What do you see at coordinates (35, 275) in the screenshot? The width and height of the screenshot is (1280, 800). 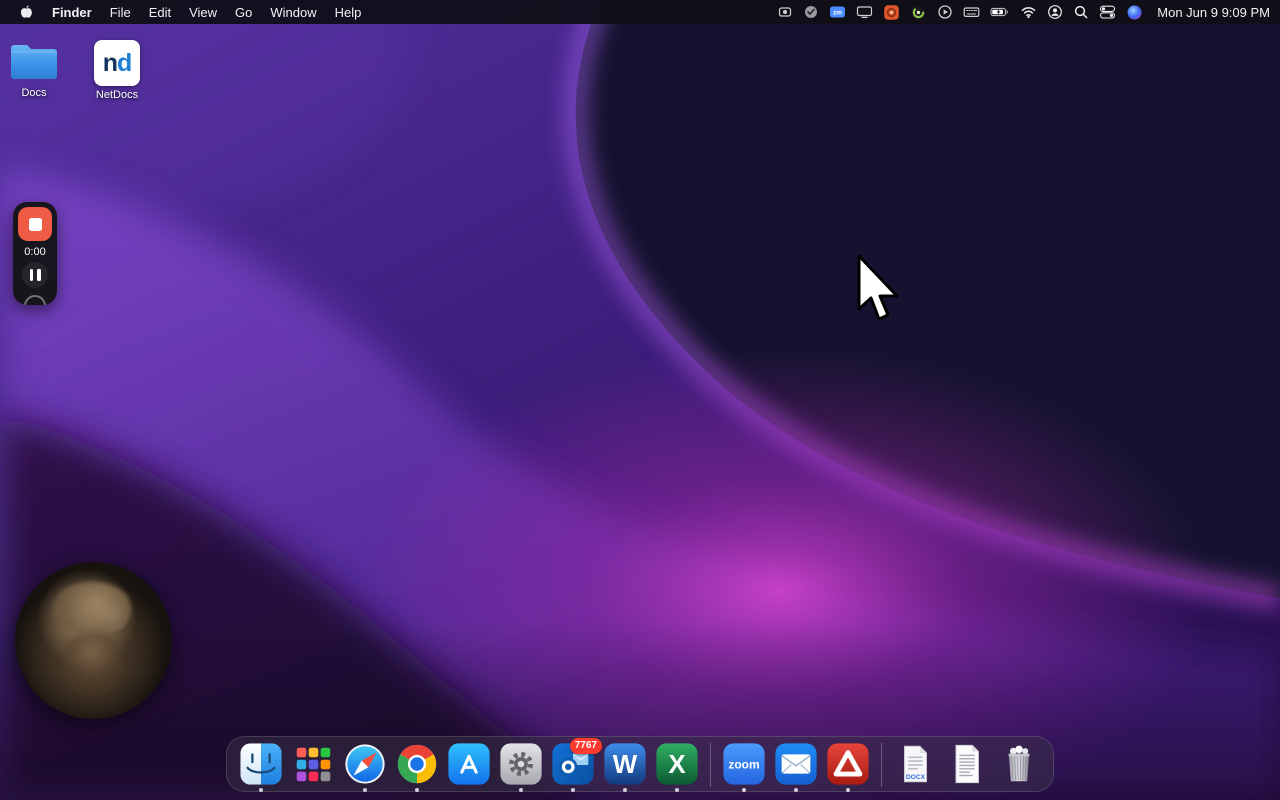 I see `pause-recording-button` at bounding box center [35, 275].